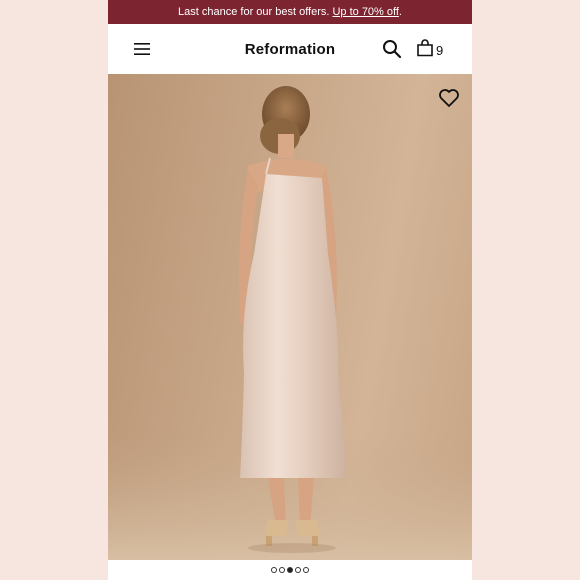 Image resolution: width=580 pixels, height=580 pixels. I want to click on menu-icon, so click(142, 49).